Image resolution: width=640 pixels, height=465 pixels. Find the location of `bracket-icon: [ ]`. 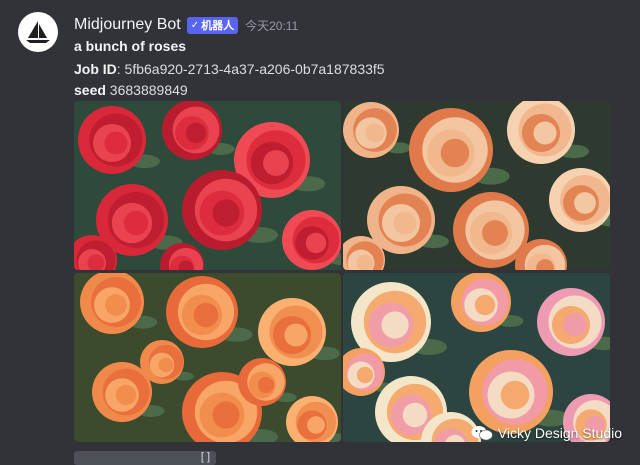

bracket-icon: [ ] is located at coordinates (205, 457).